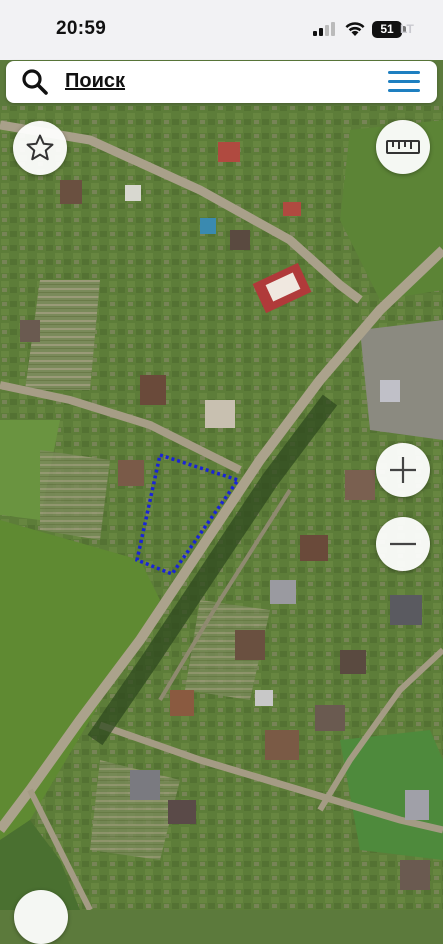 This screenshot has width=443, height=944. I want to click on battery-indicator: 51, so click(387, 29).